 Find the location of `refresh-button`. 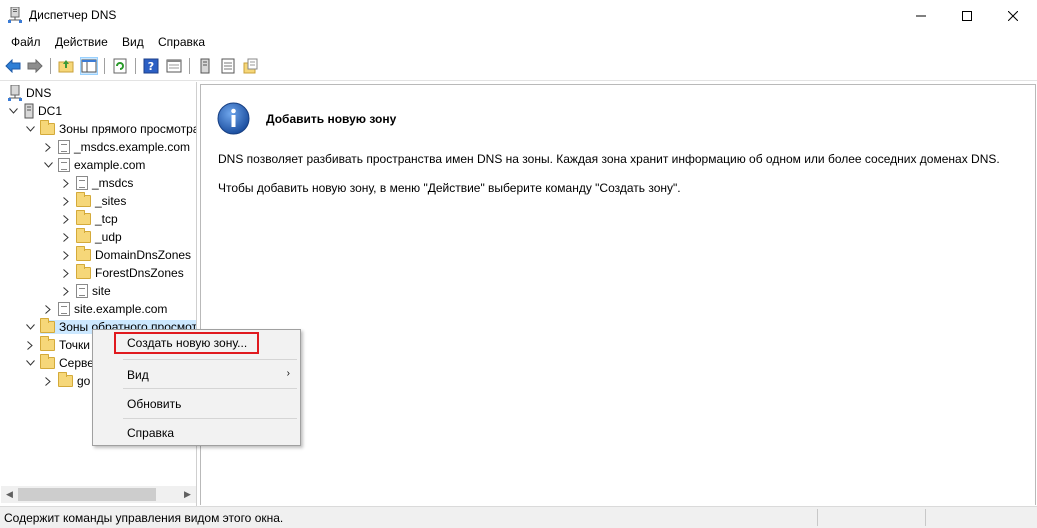

refresh-button is located at coordinates (120, 66).